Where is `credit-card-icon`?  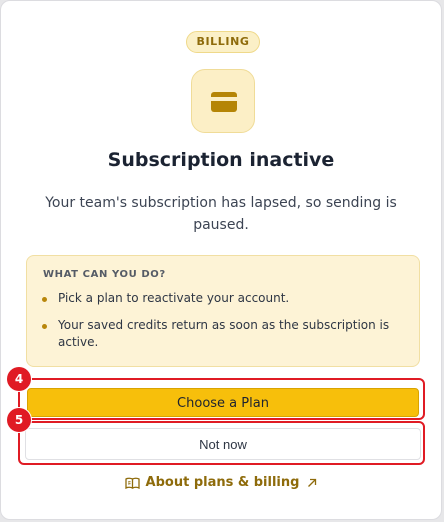
credit-card-icon is located at coordinates (224, 102).